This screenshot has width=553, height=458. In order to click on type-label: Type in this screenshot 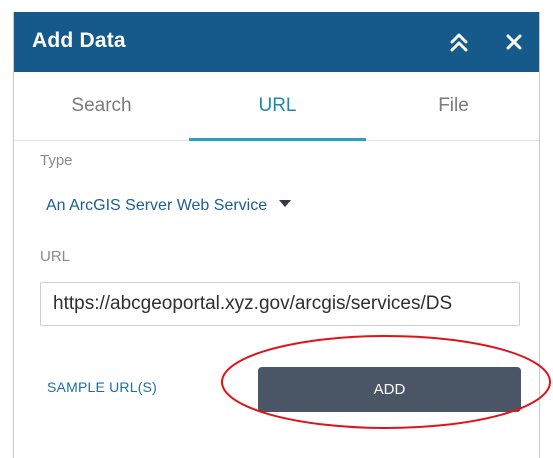, I will do `click(56, 160)`.